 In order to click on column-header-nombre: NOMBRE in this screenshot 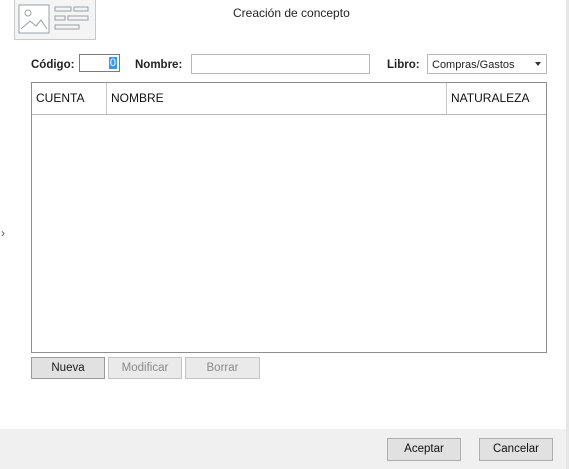, I will do `click(277, 98)`.